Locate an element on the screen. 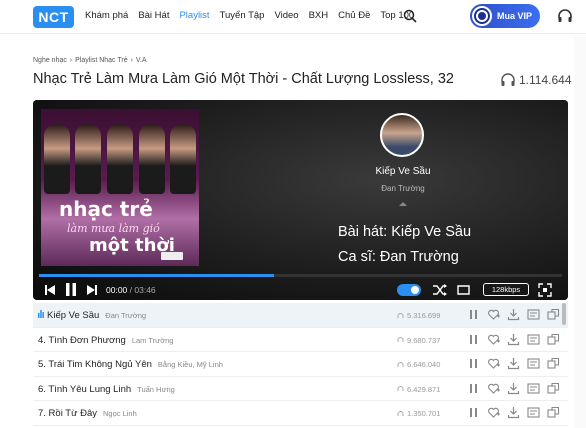 This screenshot has width=586, height=428. breadcrumb-nghe-nhac: Nghe nhạc is located at coordinates (50, 60).